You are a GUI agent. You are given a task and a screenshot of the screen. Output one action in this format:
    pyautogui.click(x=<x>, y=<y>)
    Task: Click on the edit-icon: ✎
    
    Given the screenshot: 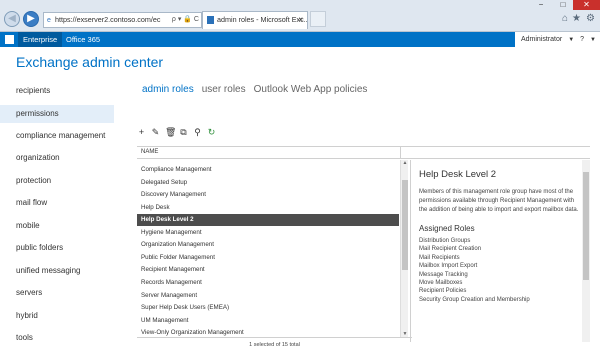 What is the action you would take?
    pyautogui.click(x=155, y=132)
    